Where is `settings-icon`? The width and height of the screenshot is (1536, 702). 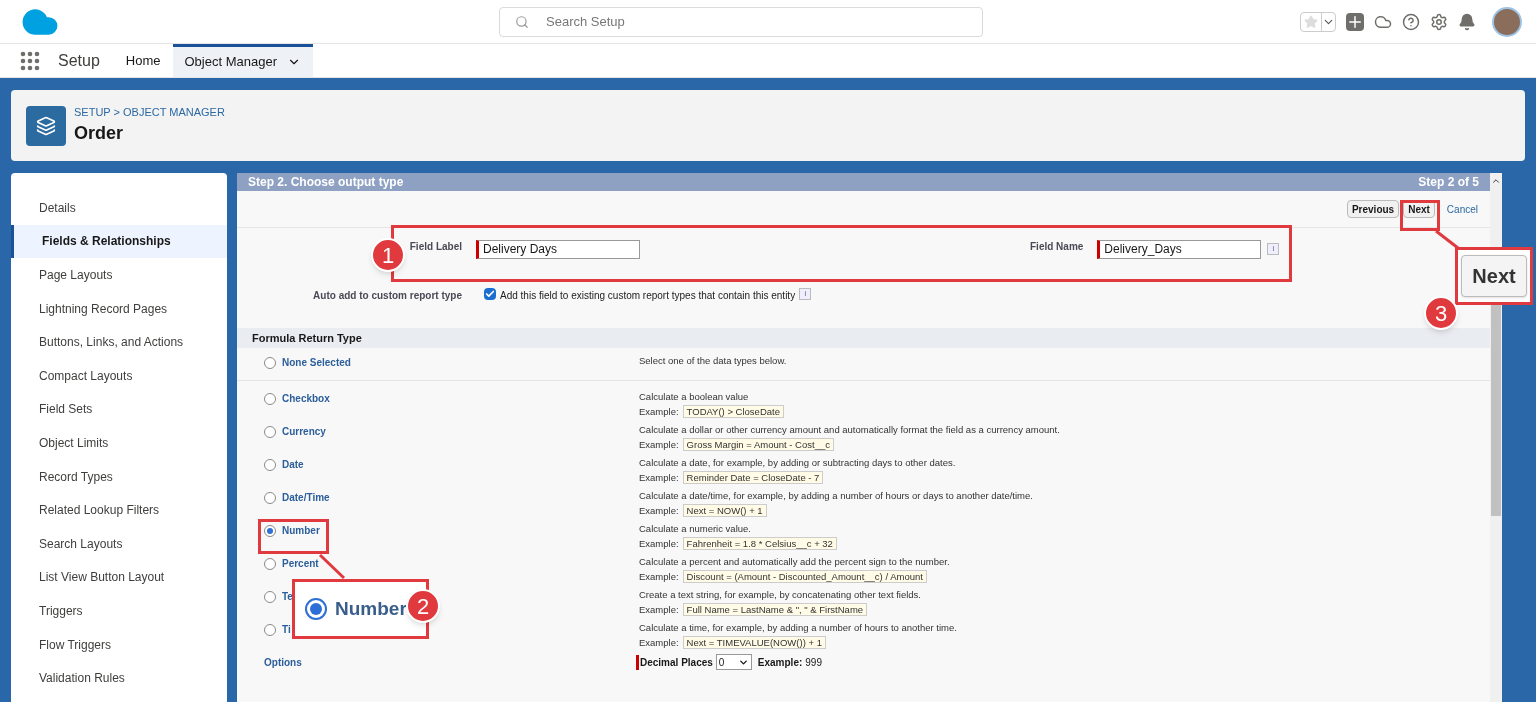 settings-icon is located at coordinates (1439, 21).